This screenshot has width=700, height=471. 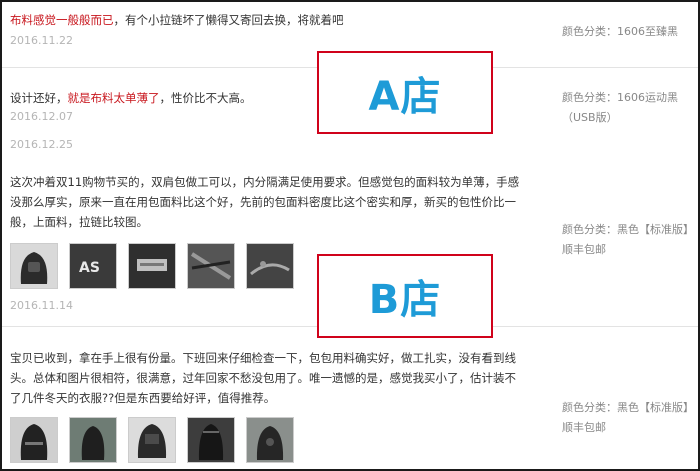 I want to click on review-2-highlight: 就是布料太单薄了, so click(x=113, y=98).